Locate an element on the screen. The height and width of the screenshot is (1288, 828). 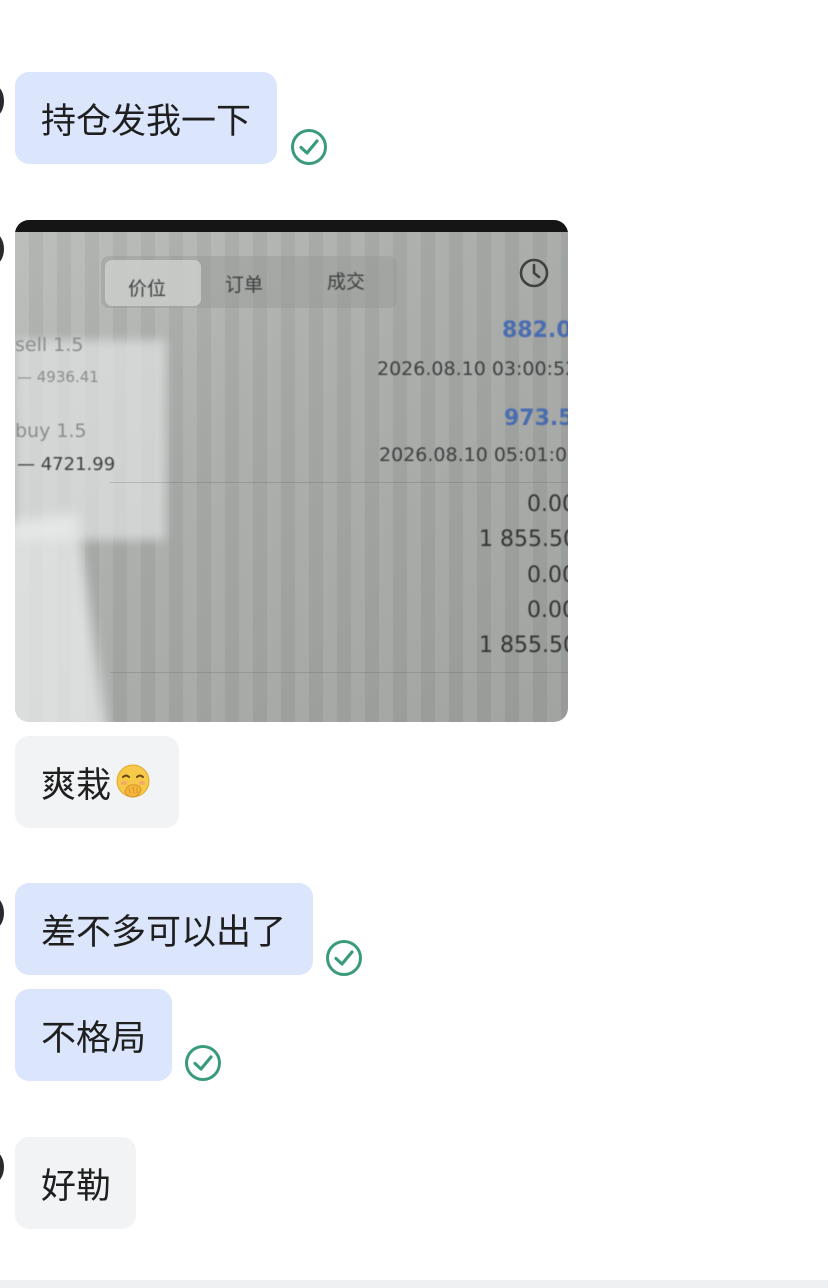
photo-order-profit: 973.50 is located at coordinates (536, 418).